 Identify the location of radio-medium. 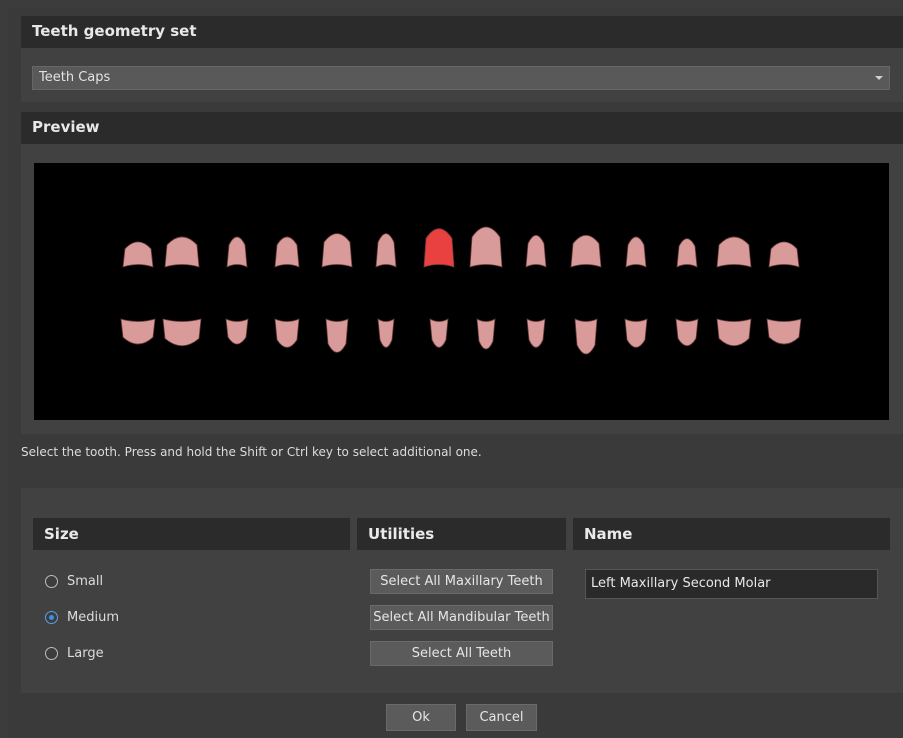
(51, 617).